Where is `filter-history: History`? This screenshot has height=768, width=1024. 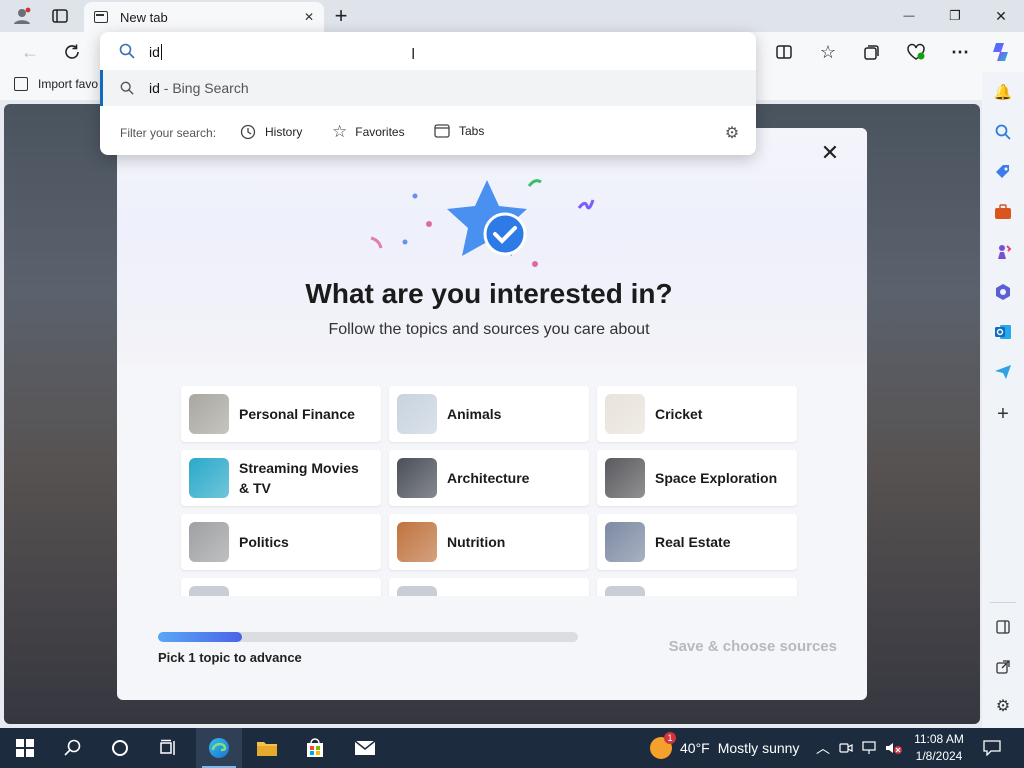 filter-history: History is located at coordinates (271, 132).